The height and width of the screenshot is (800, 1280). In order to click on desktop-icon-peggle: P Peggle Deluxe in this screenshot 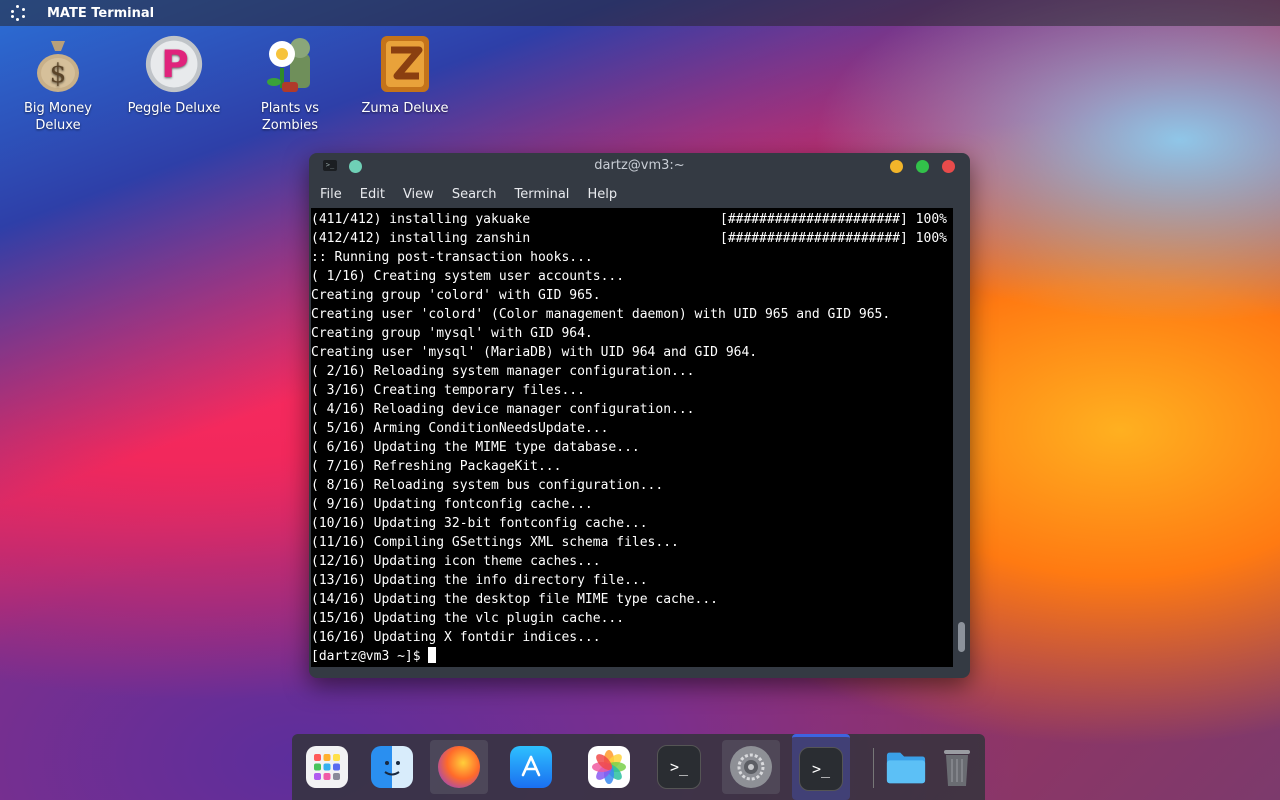, I will do `click(174, 74)`.